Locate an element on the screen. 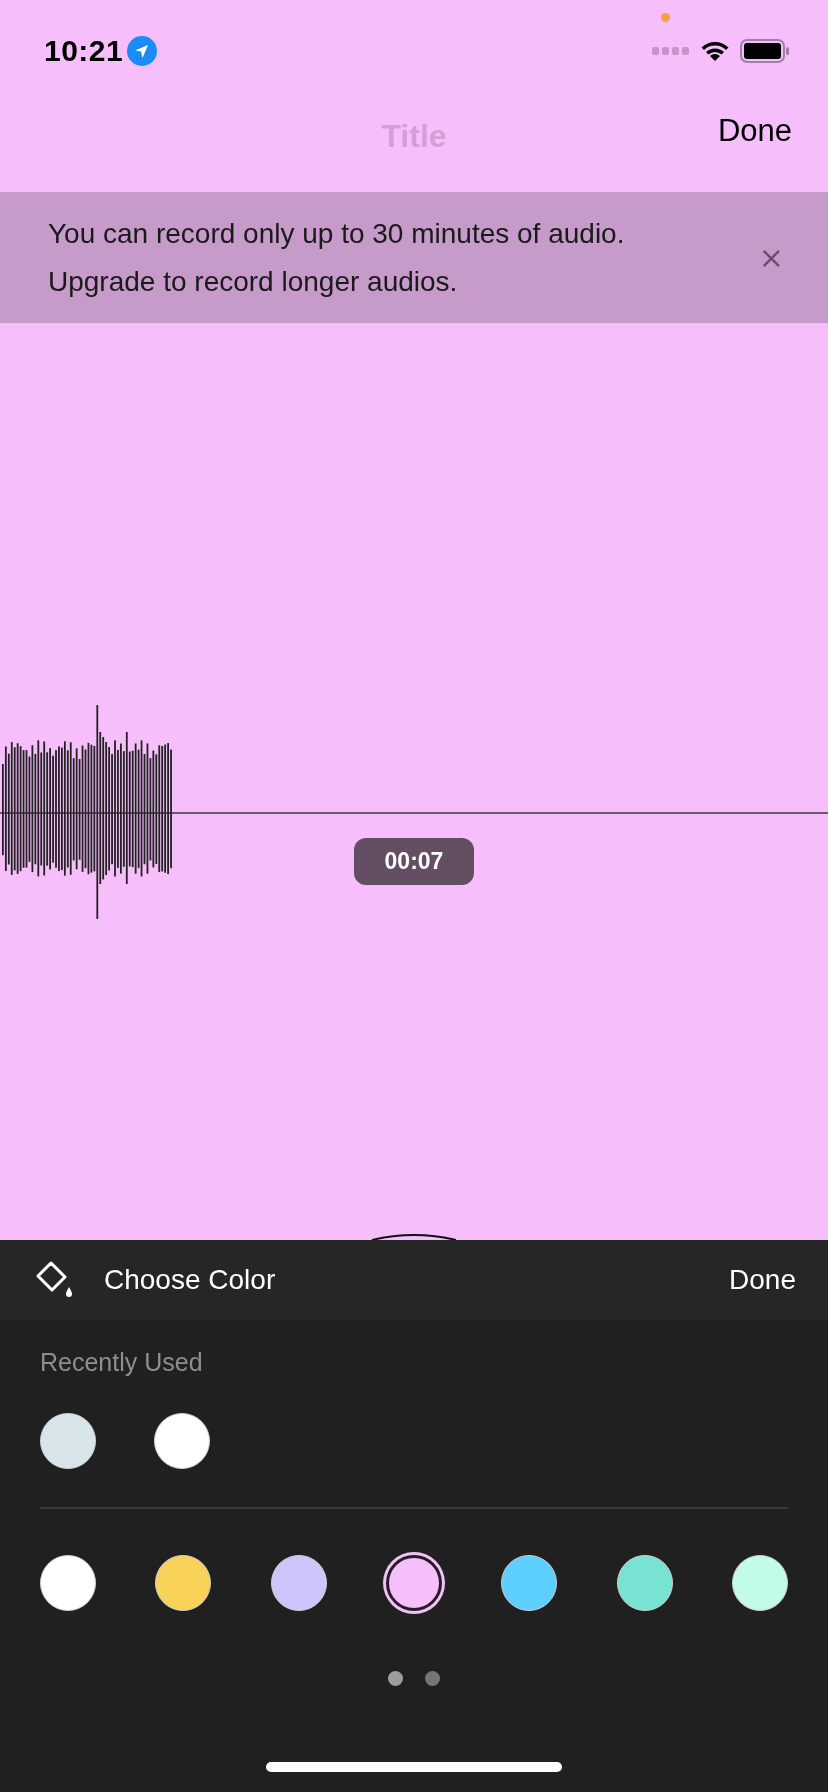 The width and height of the screenshot is (828, 1792). color-swatch is located at coordinates (414, 1583).